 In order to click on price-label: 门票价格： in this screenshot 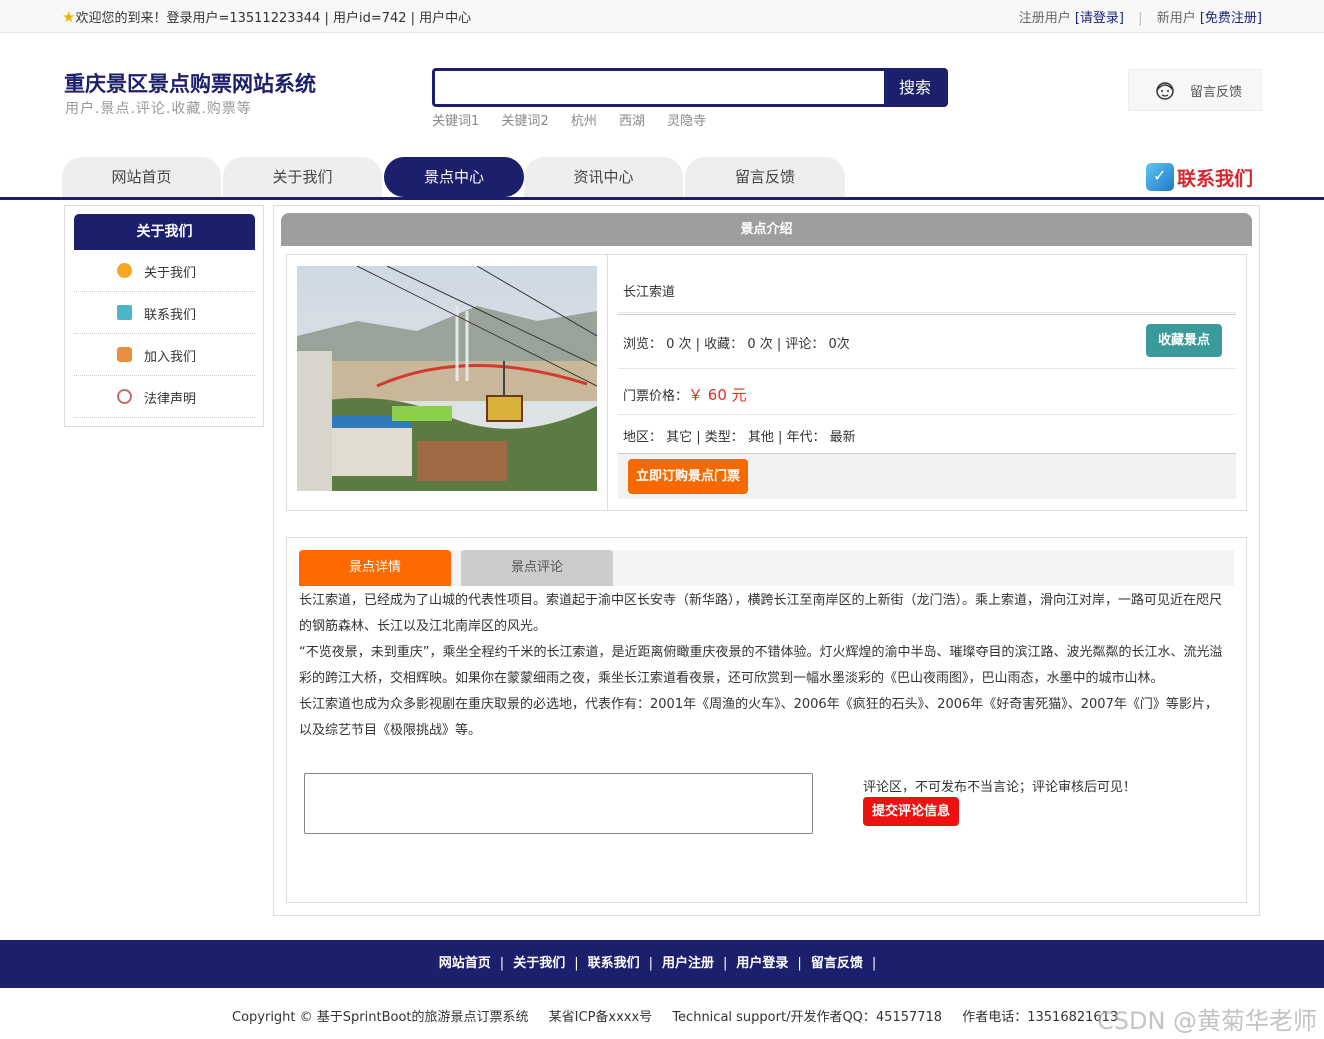, I will do `click(656, 396)`.